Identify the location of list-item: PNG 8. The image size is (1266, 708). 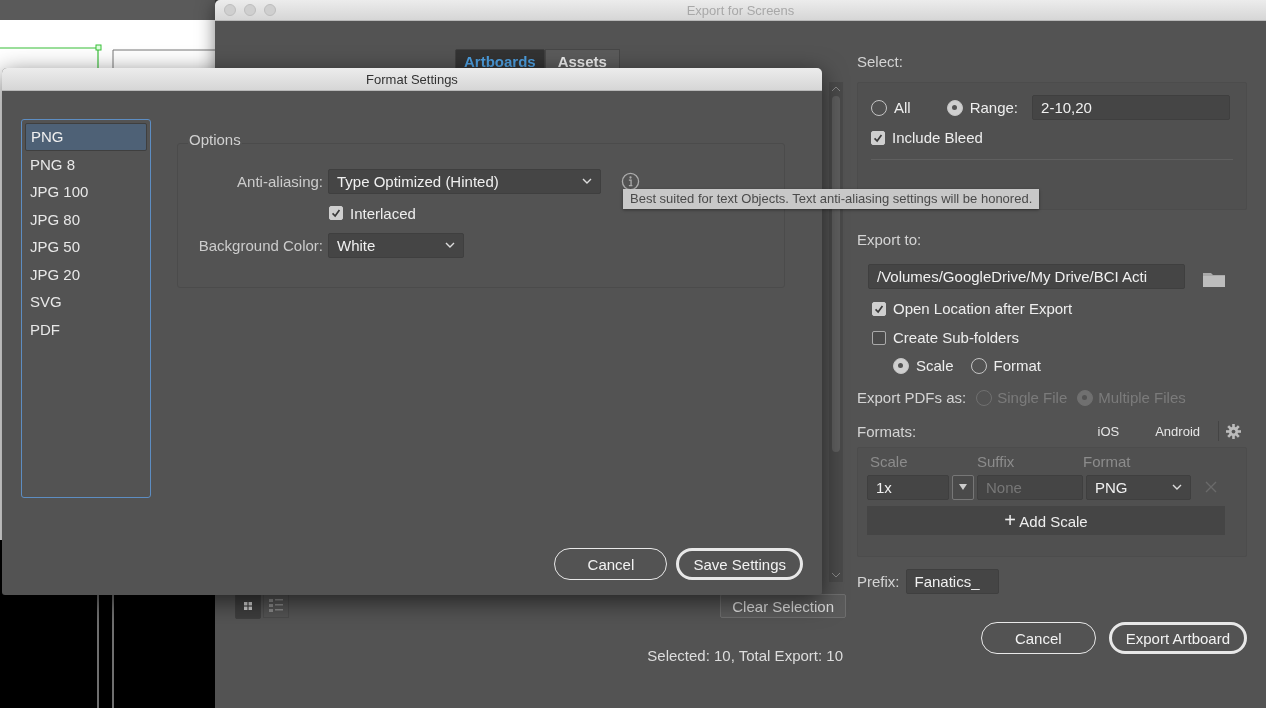
(86, 164).